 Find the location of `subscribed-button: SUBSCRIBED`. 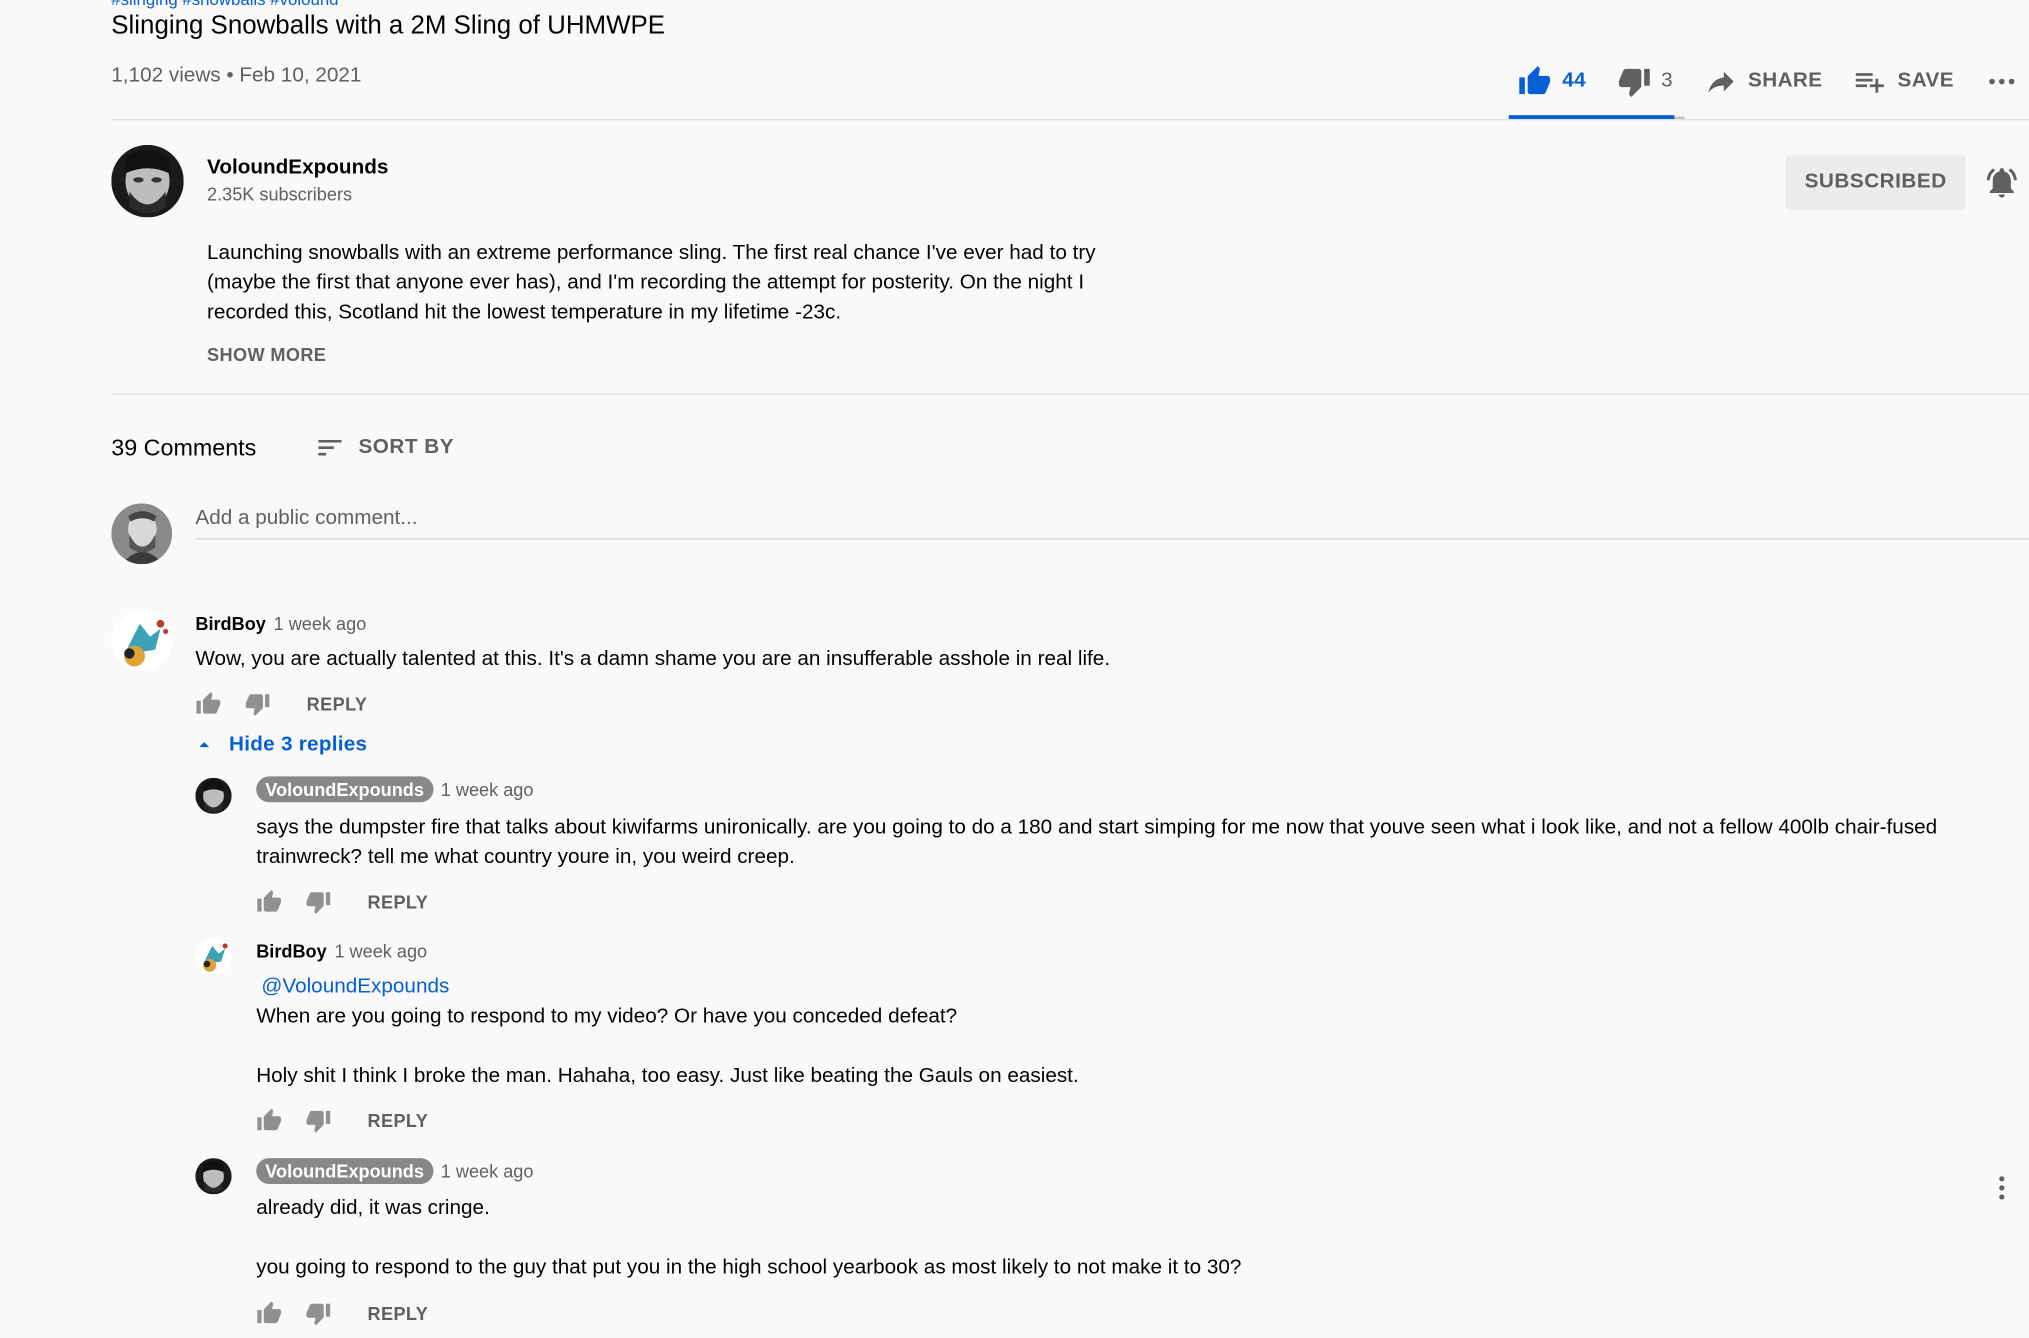

subscribed-button: SUBSCRIBED is located at coordinates (1875, 182).